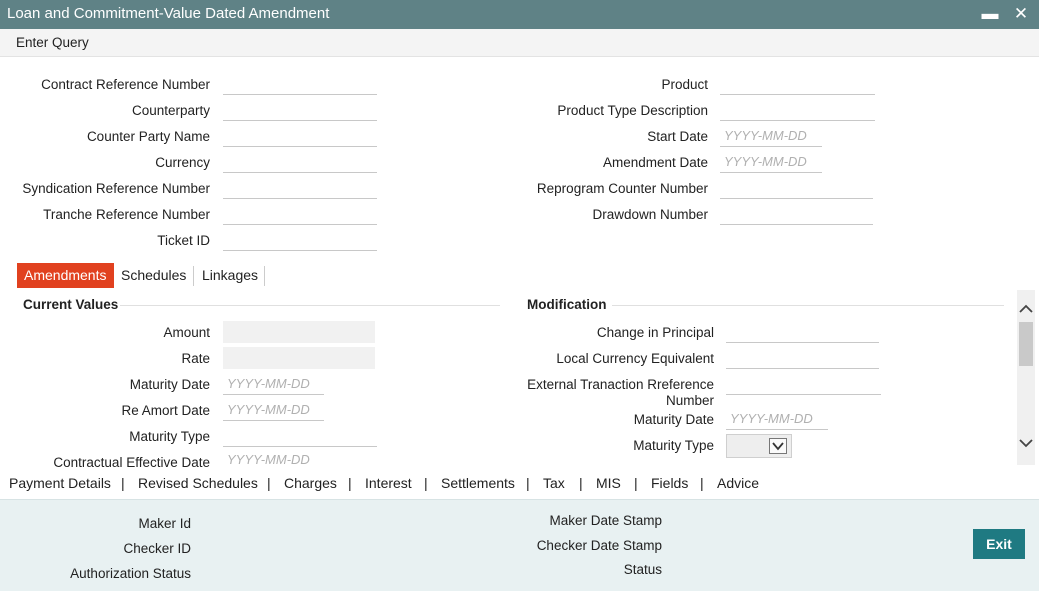 This screenshot has width=1039, height=591. Describe the element at coordinates (689, 400) in the screenshot. I see `external-transaction-reference-label-number: Number` at that location.